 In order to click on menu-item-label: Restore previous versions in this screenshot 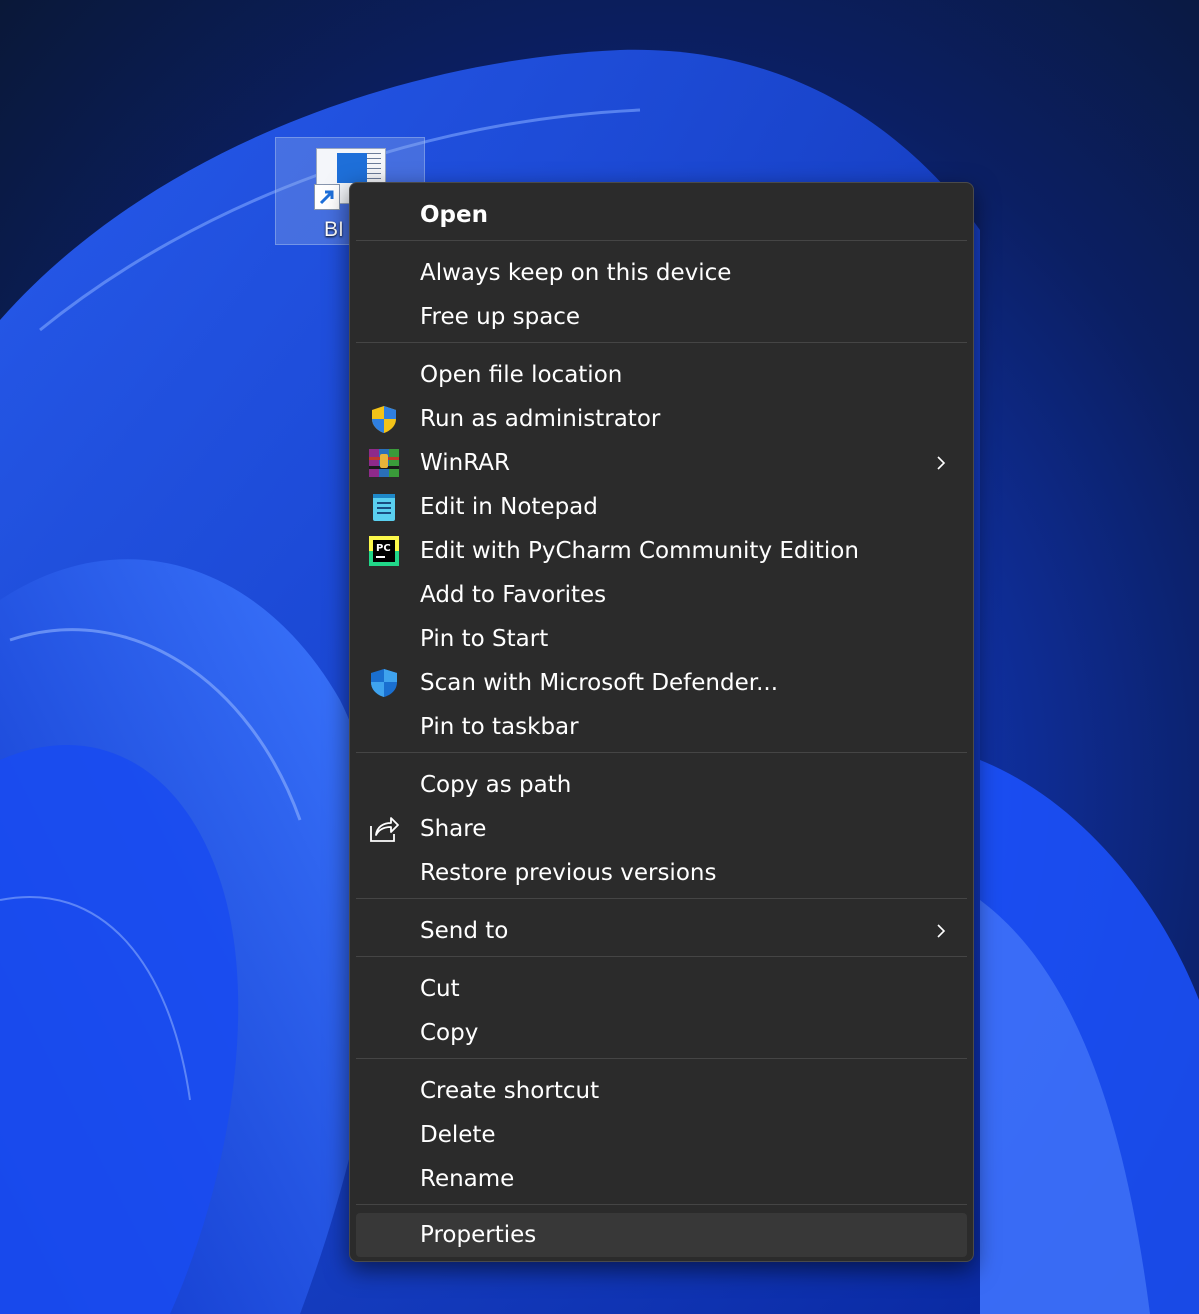, I will do `click(568, 873)`.